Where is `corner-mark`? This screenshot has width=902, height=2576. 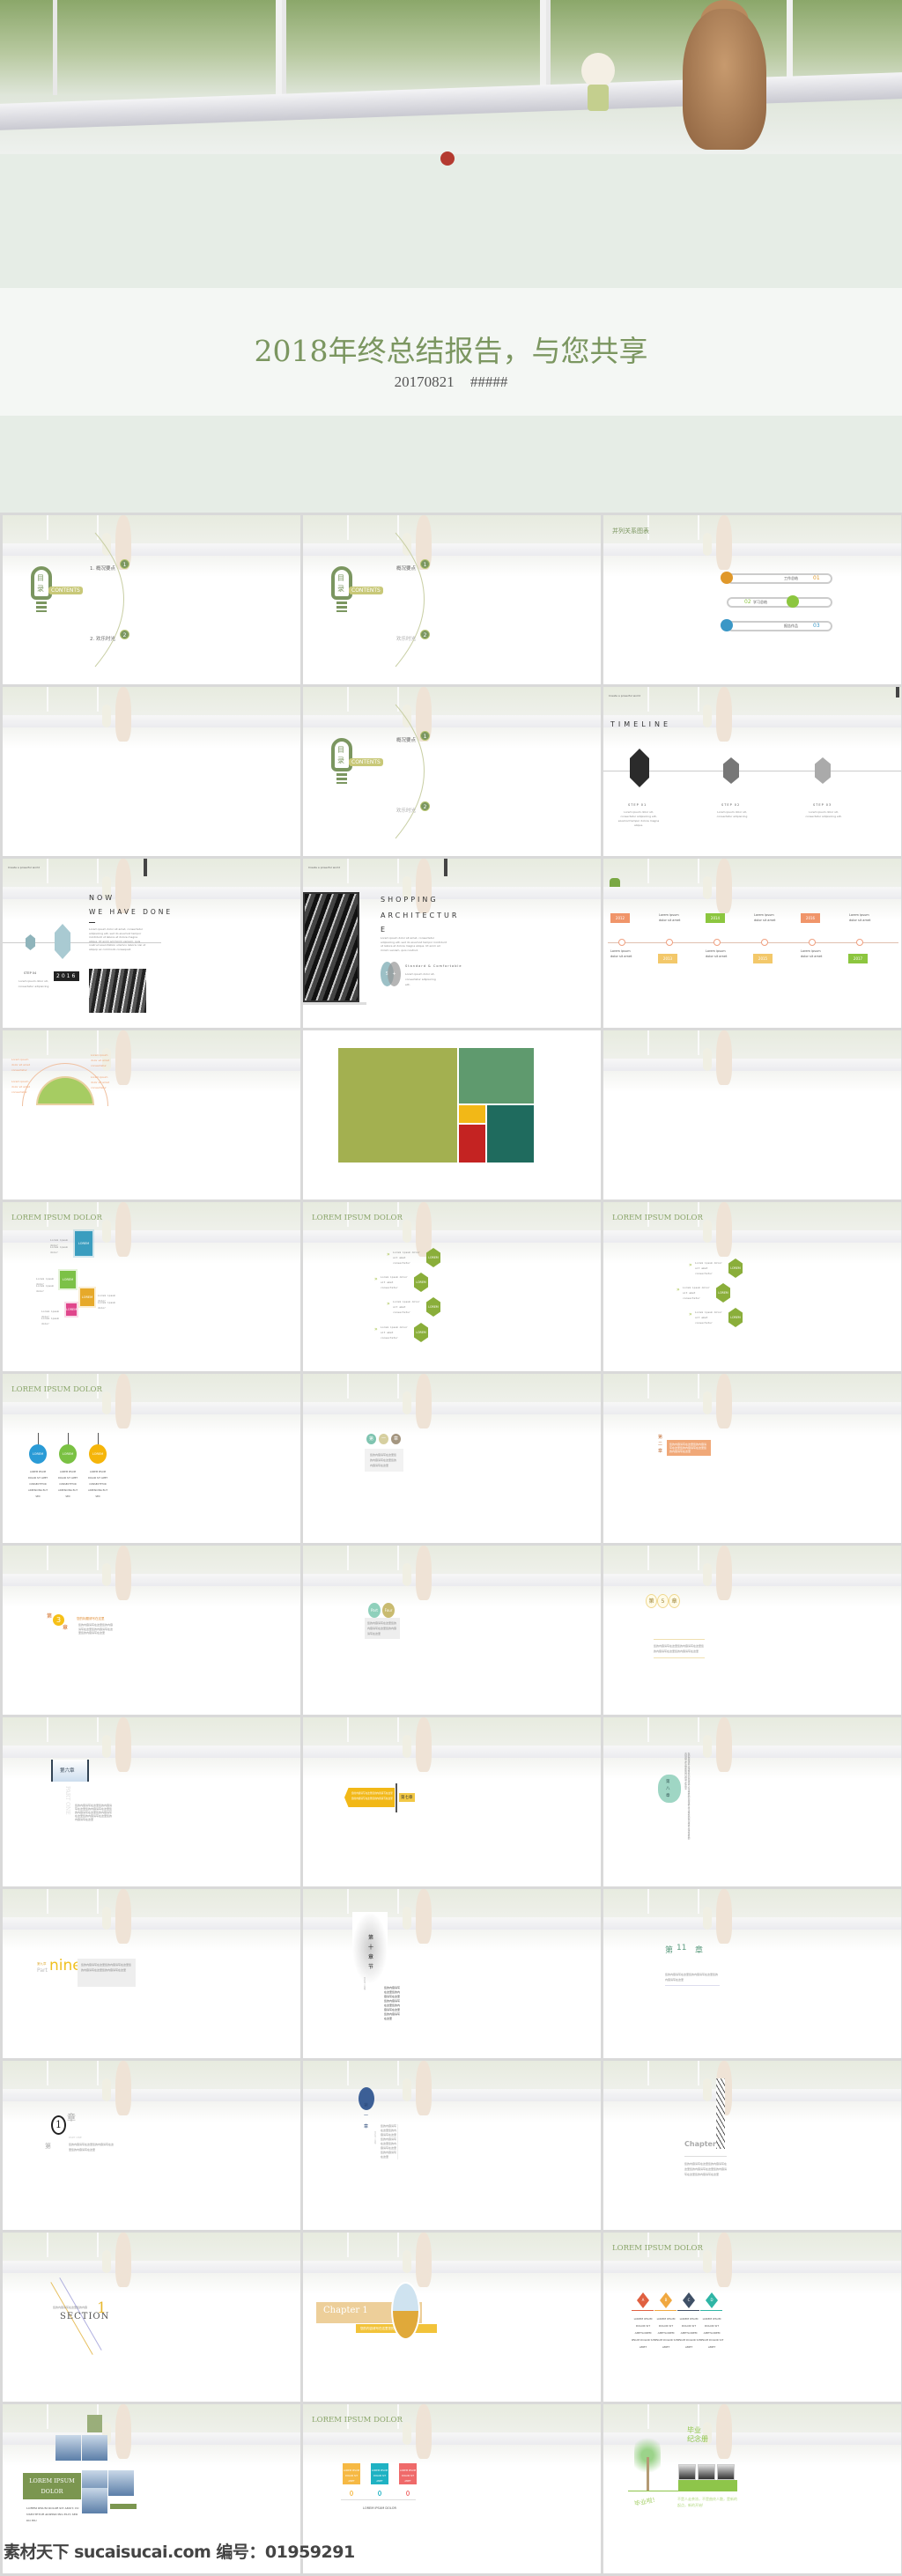
corner-mark is located at coordinates (445, 867).